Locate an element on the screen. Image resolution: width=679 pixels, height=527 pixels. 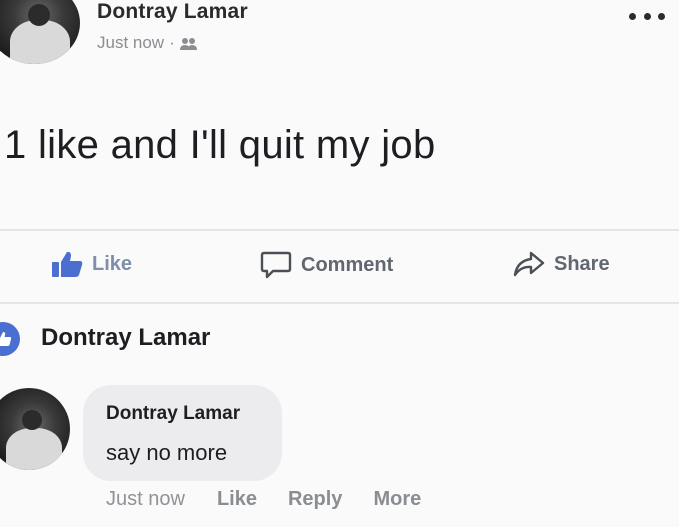
comment-like-button: Like is located at coordinates (237, 499).